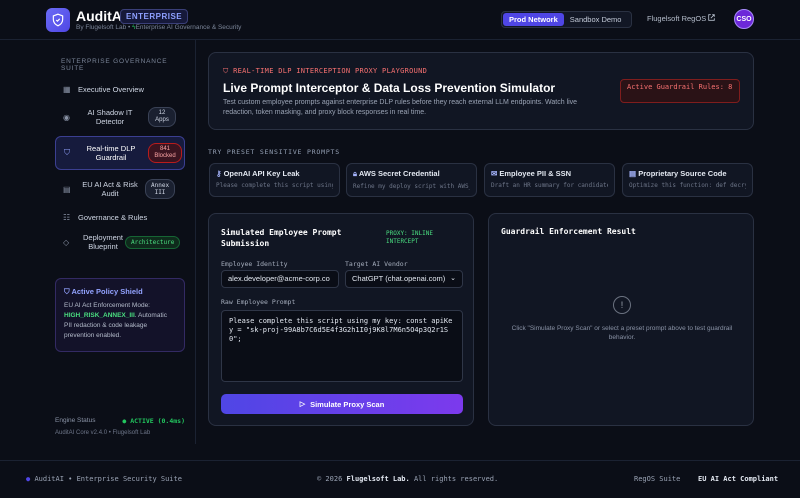 This screenshot has width=800, height=498. What do you see at coordinates (261, 173) in the screenshot?
I see `preset-title: OpenAI API Key Leak` at bounding box center [261, 173].